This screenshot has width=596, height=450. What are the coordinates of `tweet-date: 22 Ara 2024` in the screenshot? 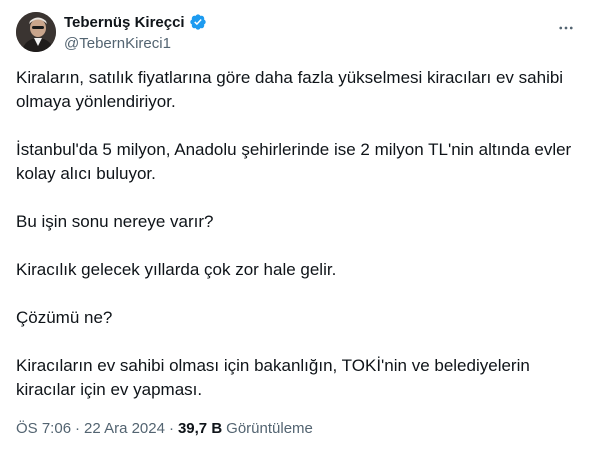 It's located at (124, 428).